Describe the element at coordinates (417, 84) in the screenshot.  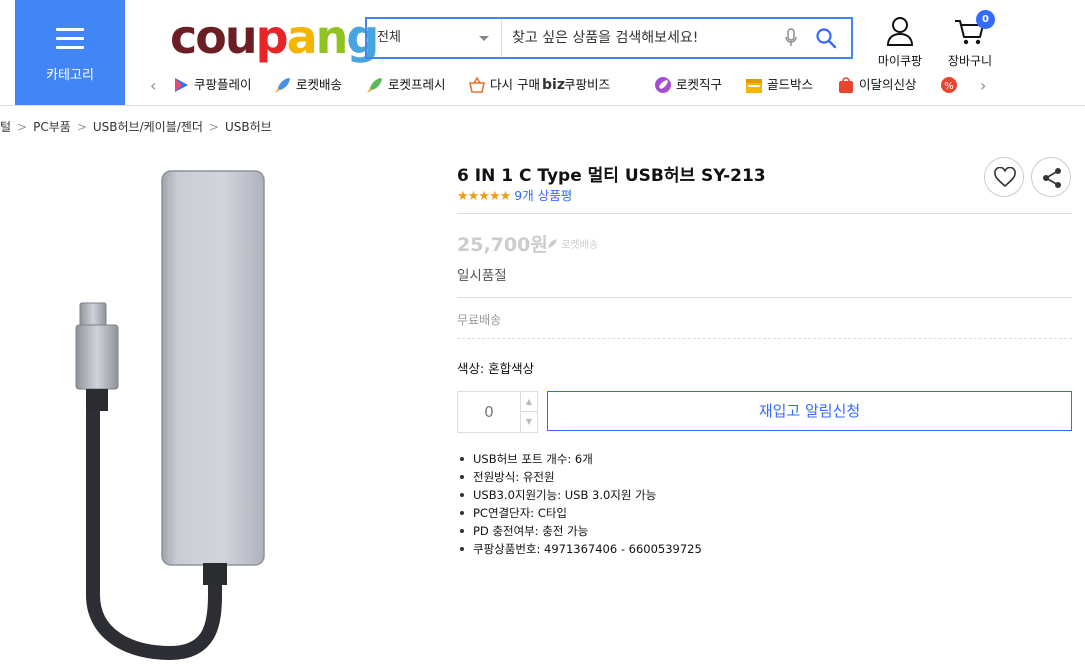
I see `subnav-label: 로켓프레시` at that location.